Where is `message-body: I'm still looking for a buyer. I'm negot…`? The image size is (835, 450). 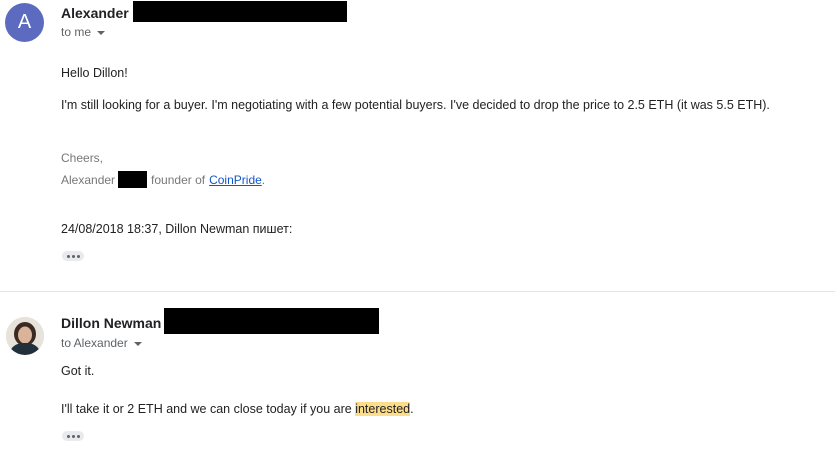 message-body: I'm still looking for a buyer. I'm negot… is located at coordinates (415, 105).